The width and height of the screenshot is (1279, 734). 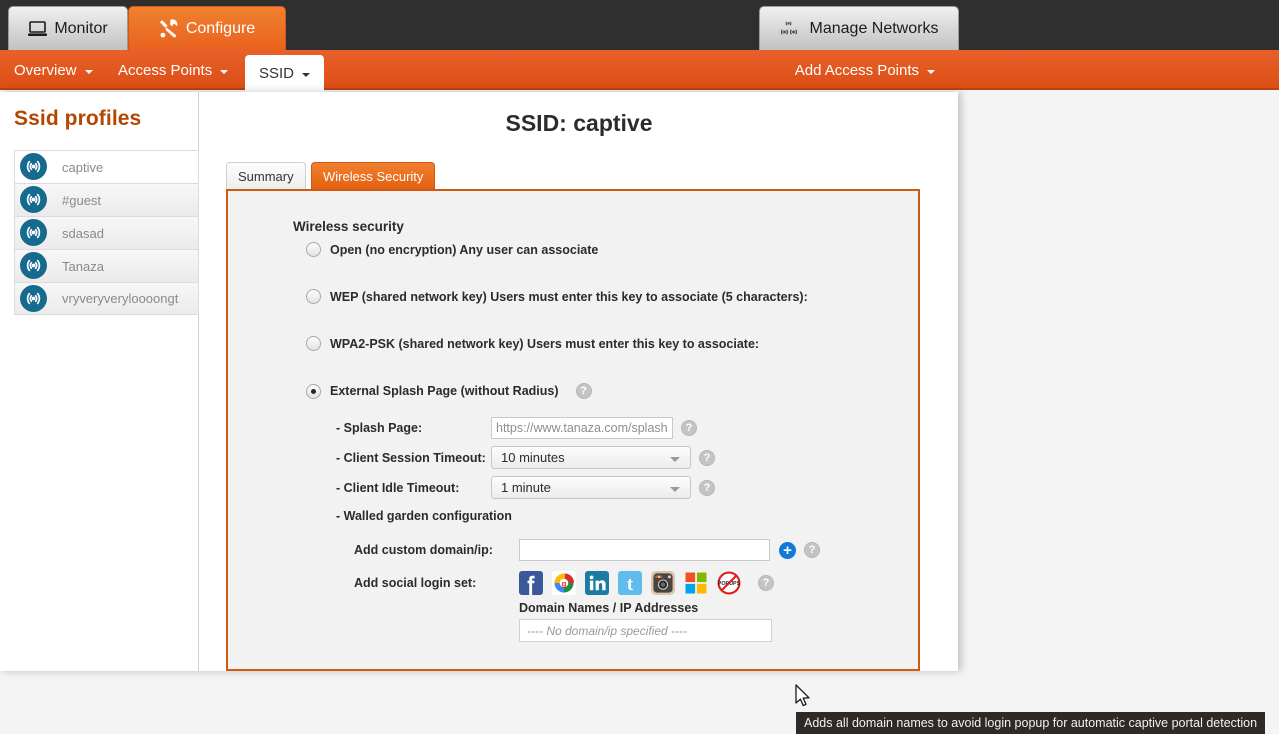 I want to click on add-custom-domain-row: Add custom domain/ip: + ?, so click(x=563, y=550).